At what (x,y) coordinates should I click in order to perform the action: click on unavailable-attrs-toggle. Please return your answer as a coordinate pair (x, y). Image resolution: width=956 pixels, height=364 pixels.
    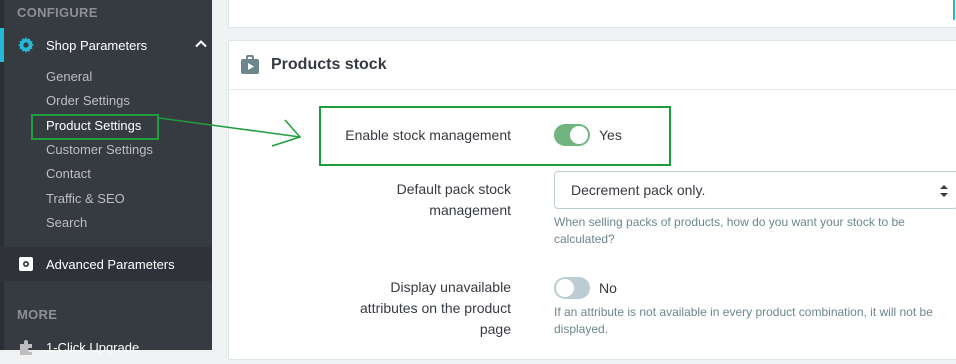
    Looking at the image, I should click on (572, 288).